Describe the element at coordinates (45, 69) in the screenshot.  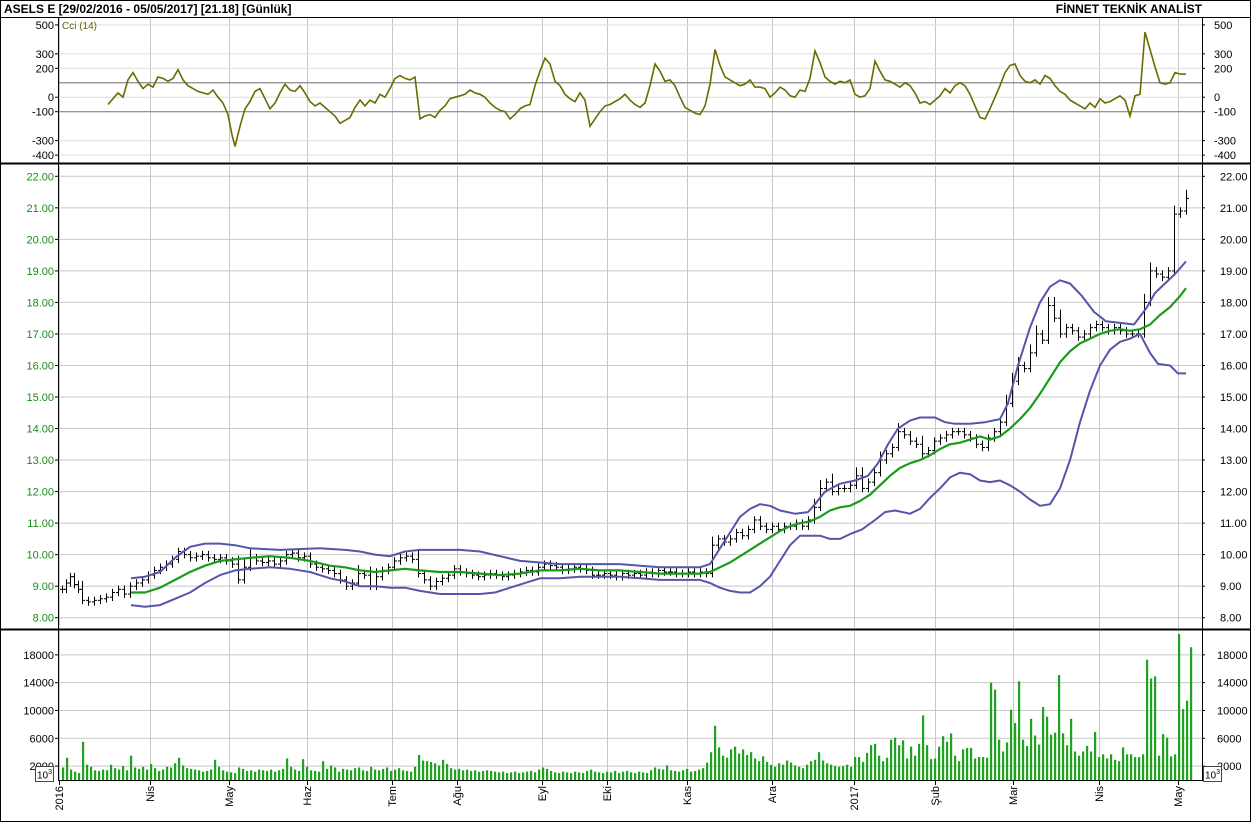
I see `cci-tick-label-left: 200` at that location.